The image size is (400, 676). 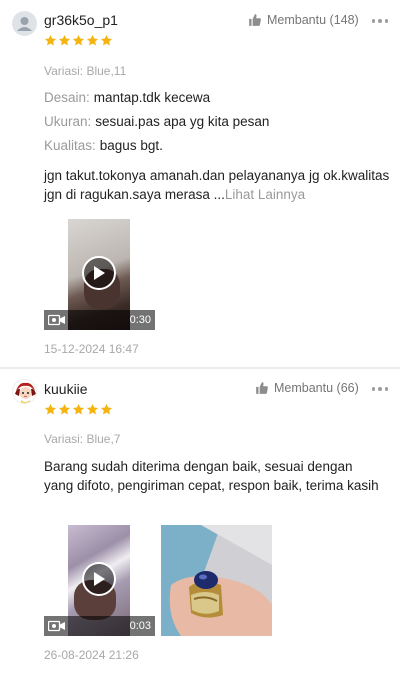 I want to click on helpful-button: Membantu (148), so click(x=303, y=20).